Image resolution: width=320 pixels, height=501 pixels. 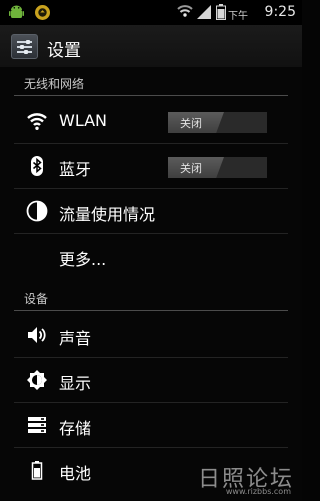 I want to click on storage-icon, so click(x=37, y=425).